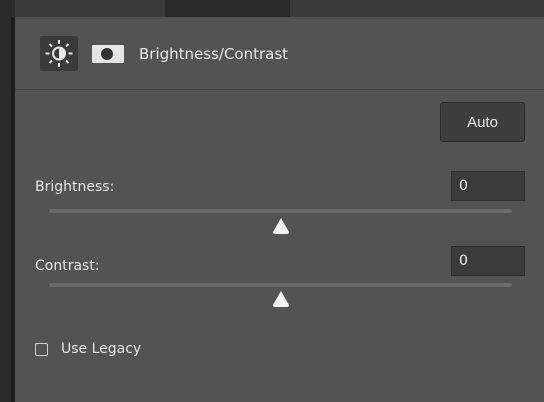  I want to click on use-legacy-checkbox, so click(41, 349).